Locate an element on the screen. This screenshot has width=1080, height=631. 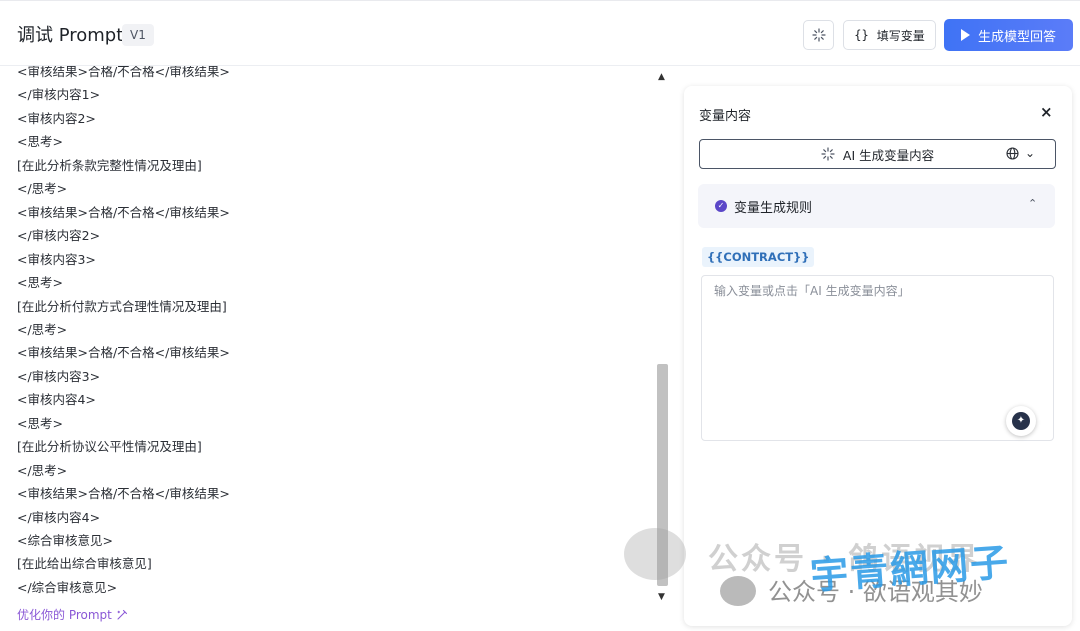
prompt-line: </综合审核意见> is located at coordinates (67, 587).